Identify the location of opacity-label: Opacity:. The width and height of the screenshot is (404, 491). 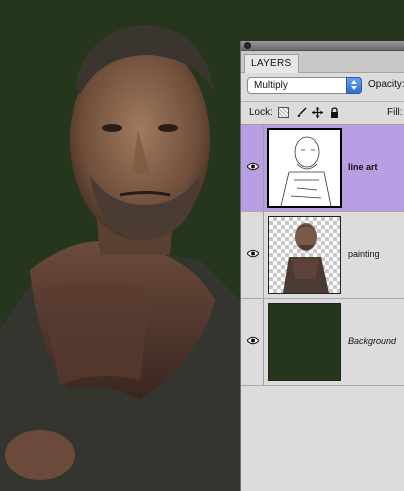
(386, 84).